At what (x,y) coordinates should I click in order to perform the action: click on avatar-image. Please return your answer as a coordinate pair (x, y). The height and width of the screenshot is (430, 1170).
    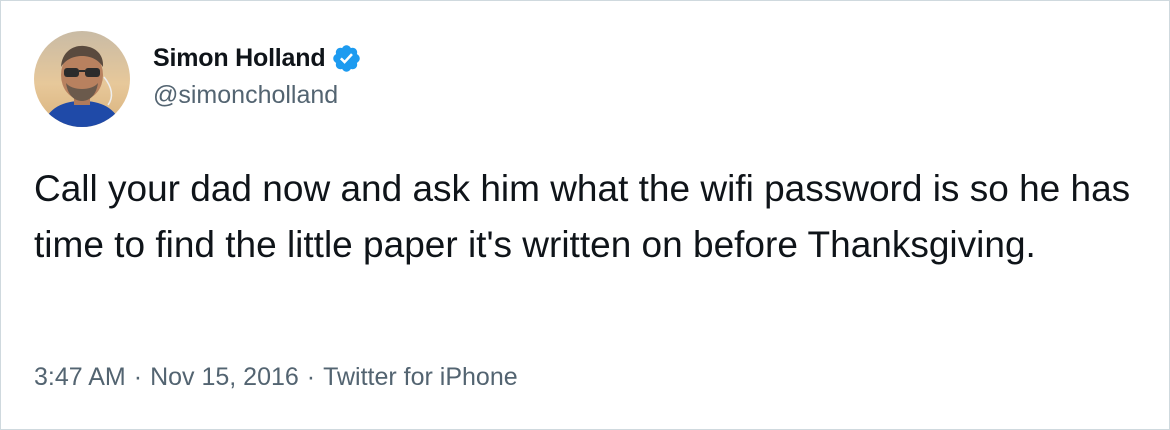
    Looking at the image, I should click on (82, 79).